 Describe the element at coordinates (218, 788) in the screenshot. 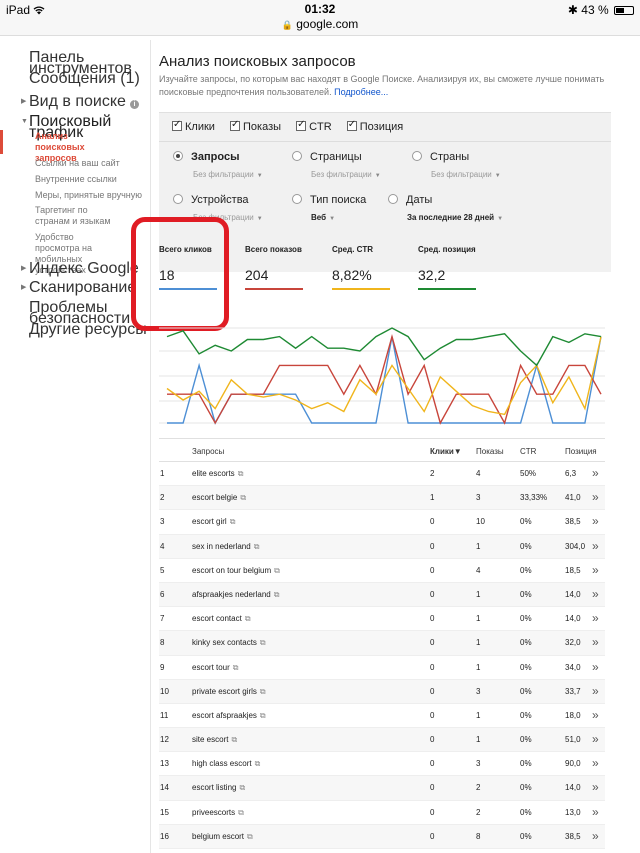

I see `query-link: escort listing ⧉` at that location.